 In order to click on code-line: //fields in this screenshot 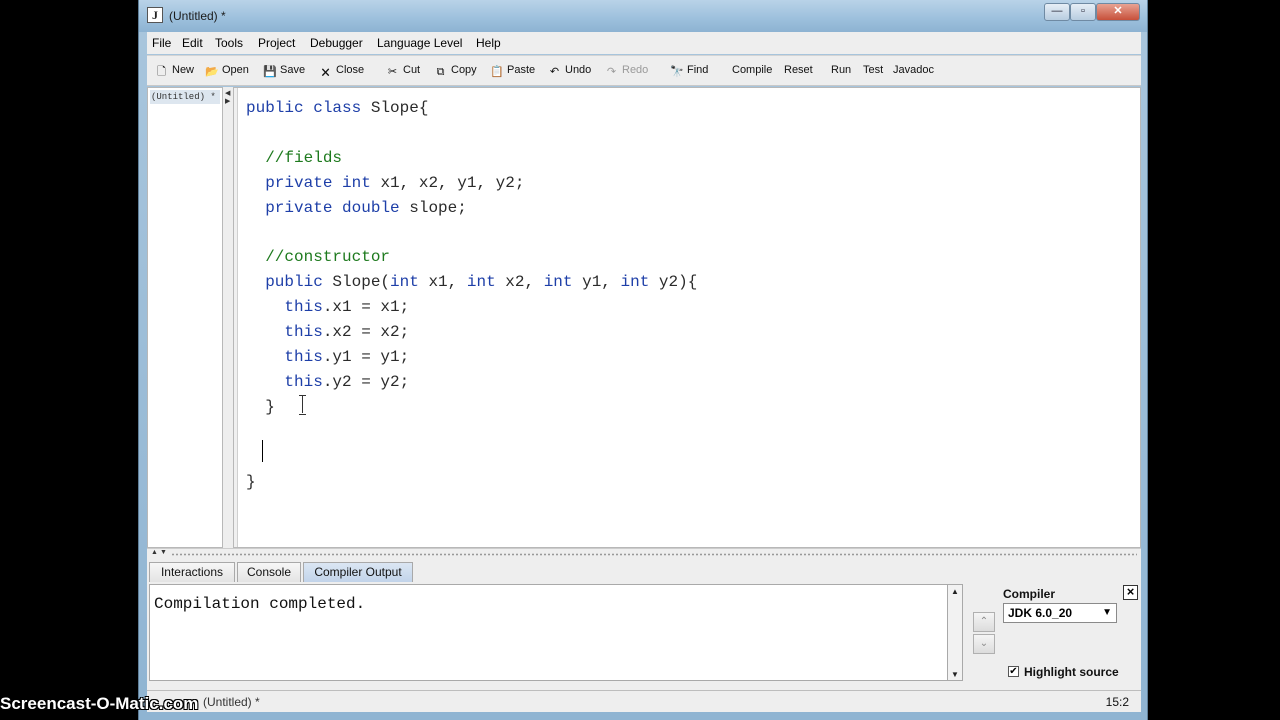, I will do `click(471, 158)`.